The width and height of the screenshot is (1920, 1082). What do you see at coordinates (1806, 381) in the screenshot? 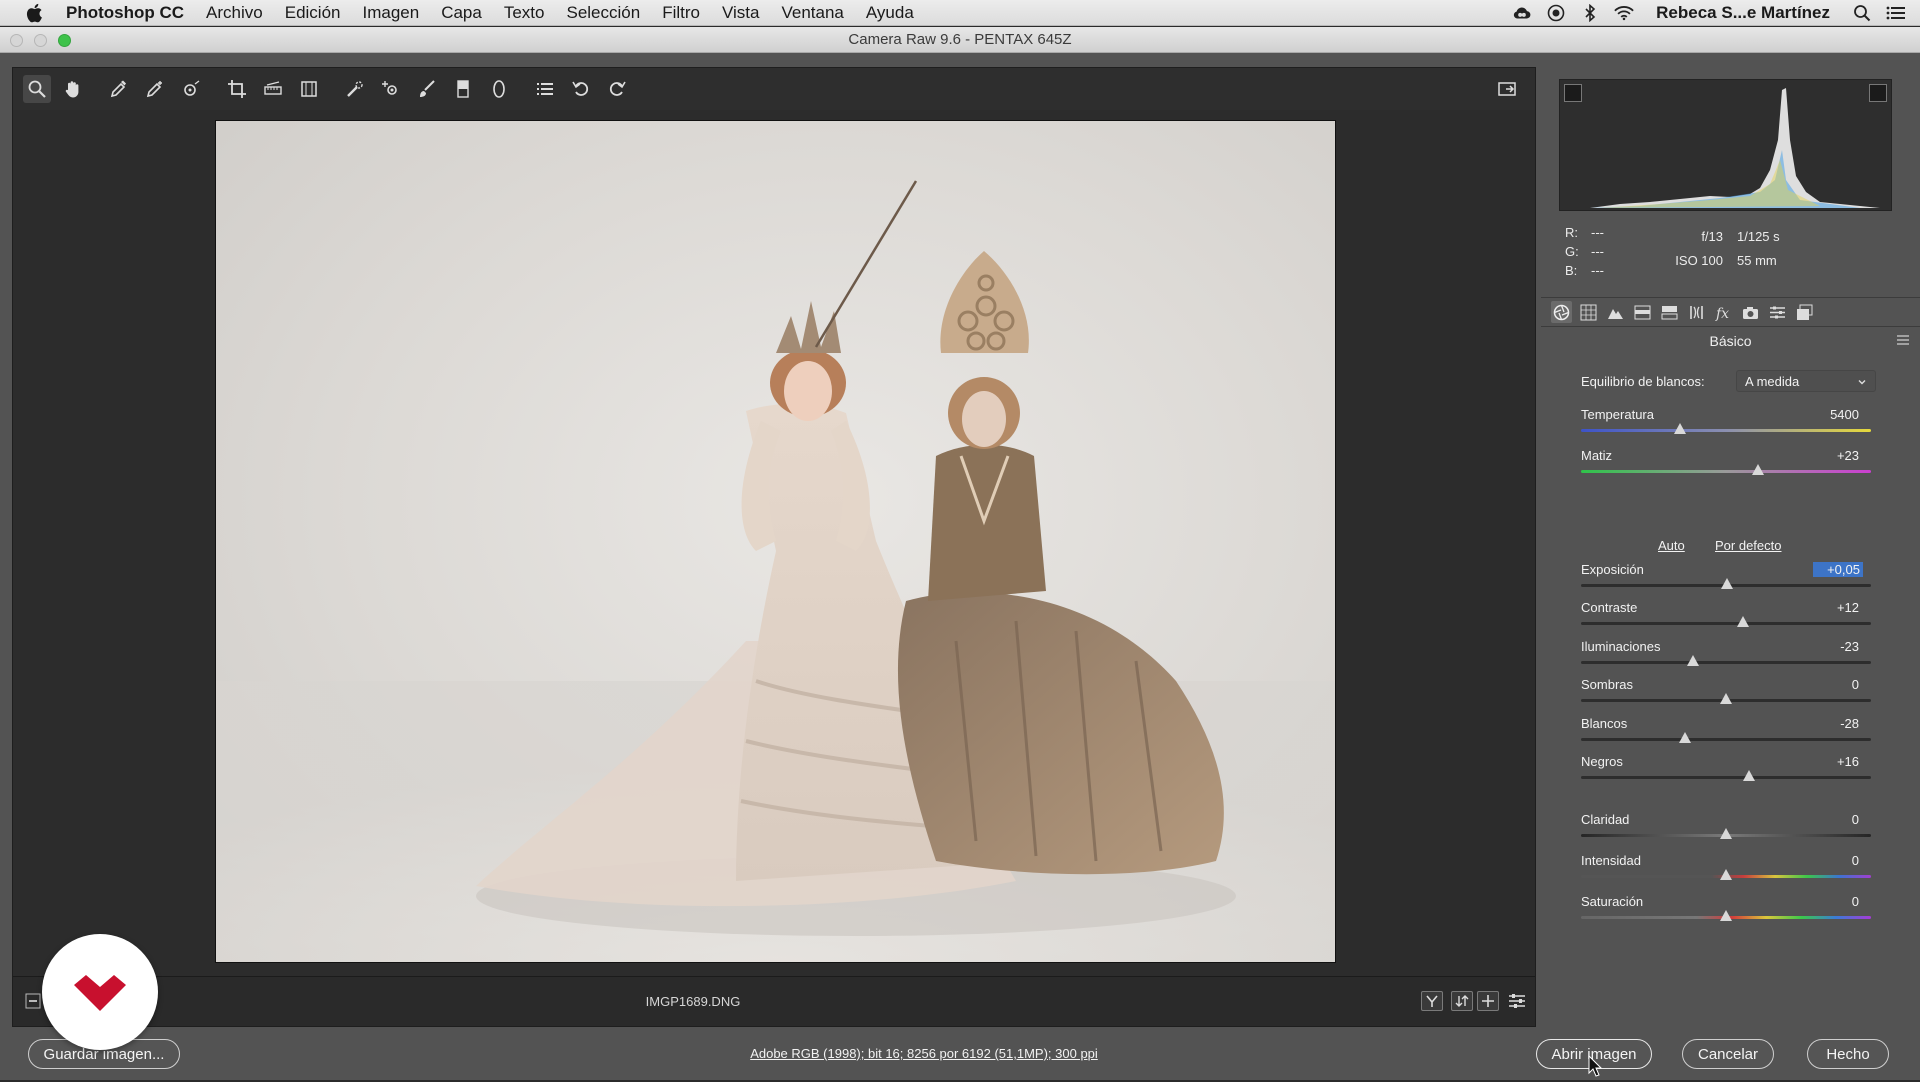
I see `white-balance-select: A medida` at bounding box center [1806, 381].